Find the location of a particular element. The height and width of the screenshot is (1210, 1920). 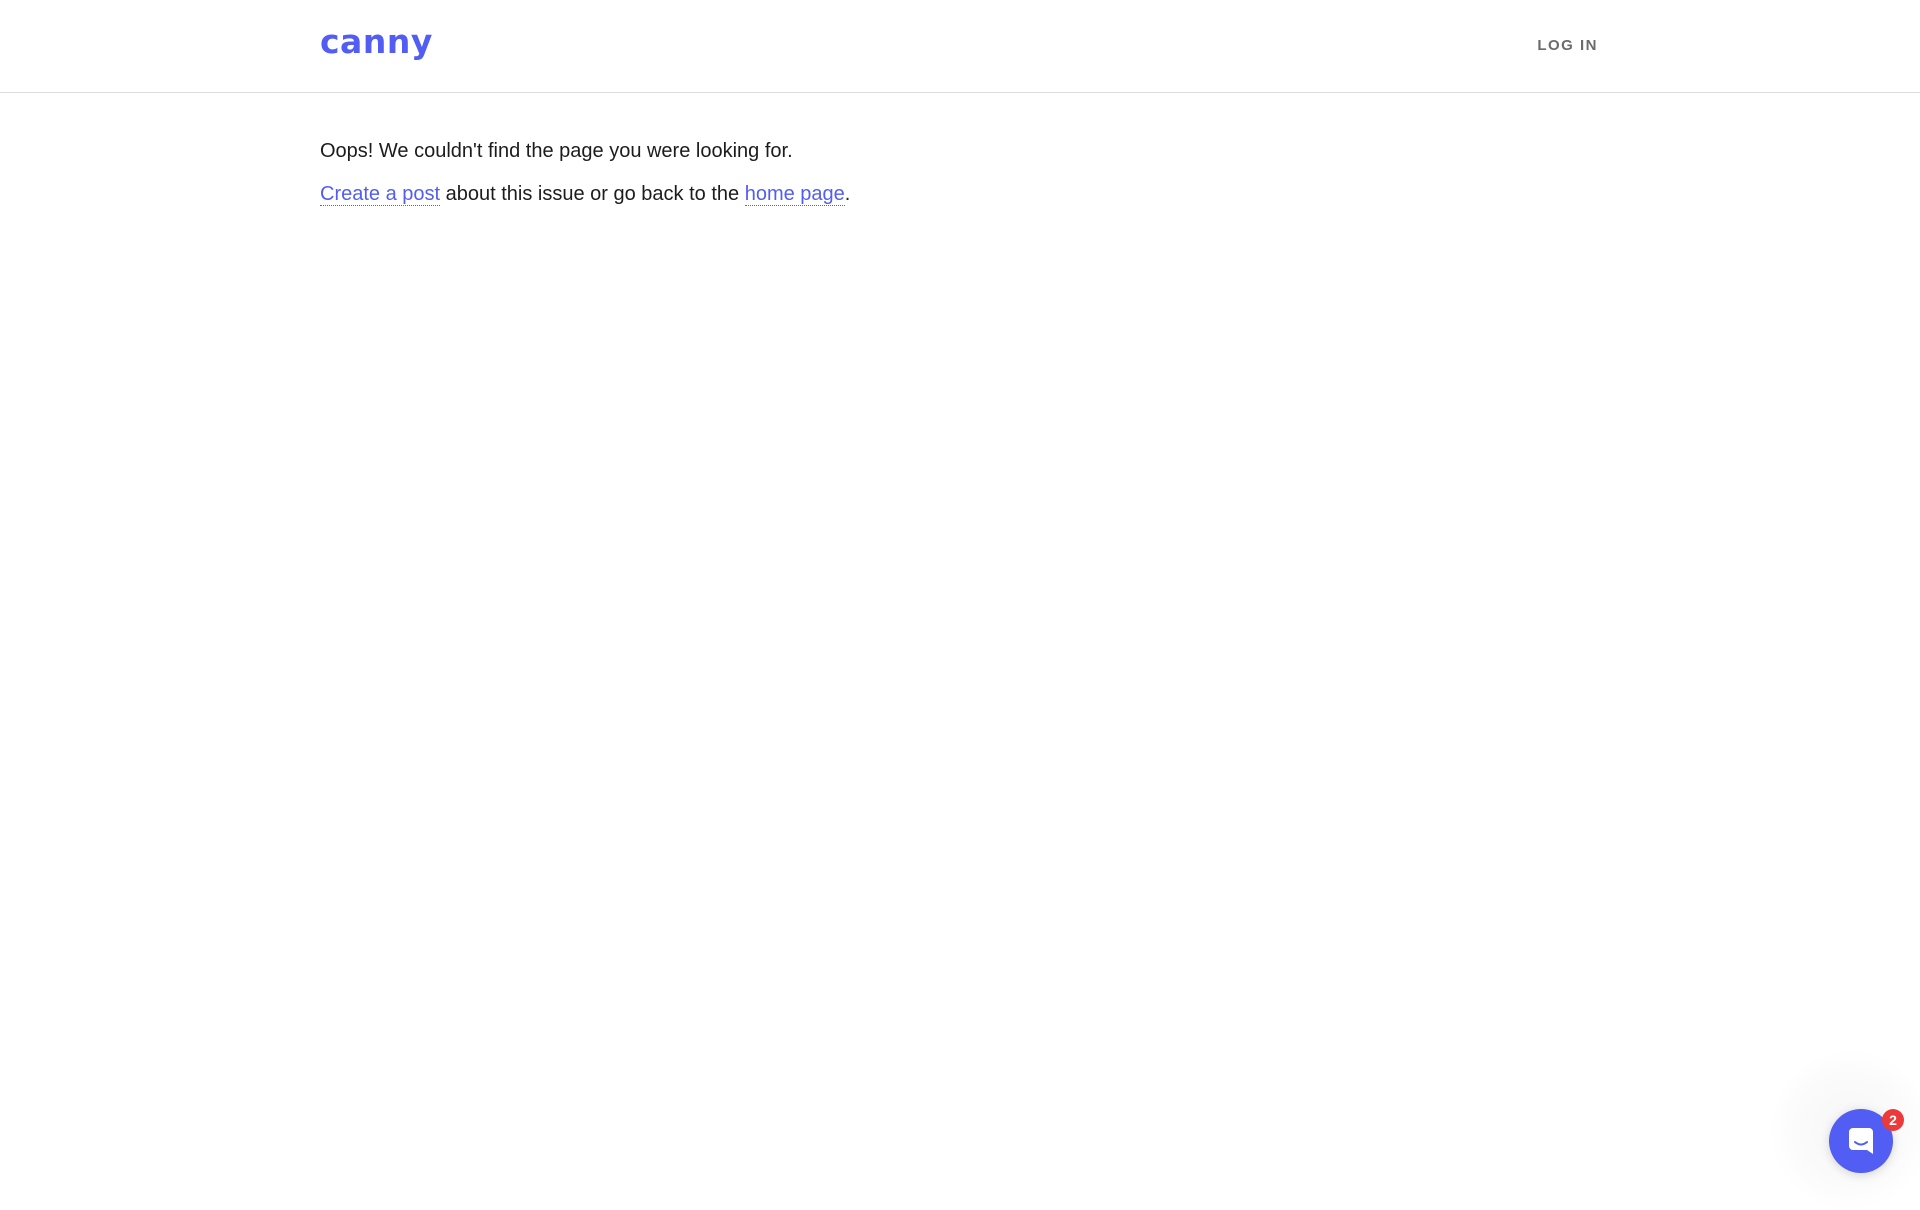

home-page-link: home page is located at coordinates (794, 194).